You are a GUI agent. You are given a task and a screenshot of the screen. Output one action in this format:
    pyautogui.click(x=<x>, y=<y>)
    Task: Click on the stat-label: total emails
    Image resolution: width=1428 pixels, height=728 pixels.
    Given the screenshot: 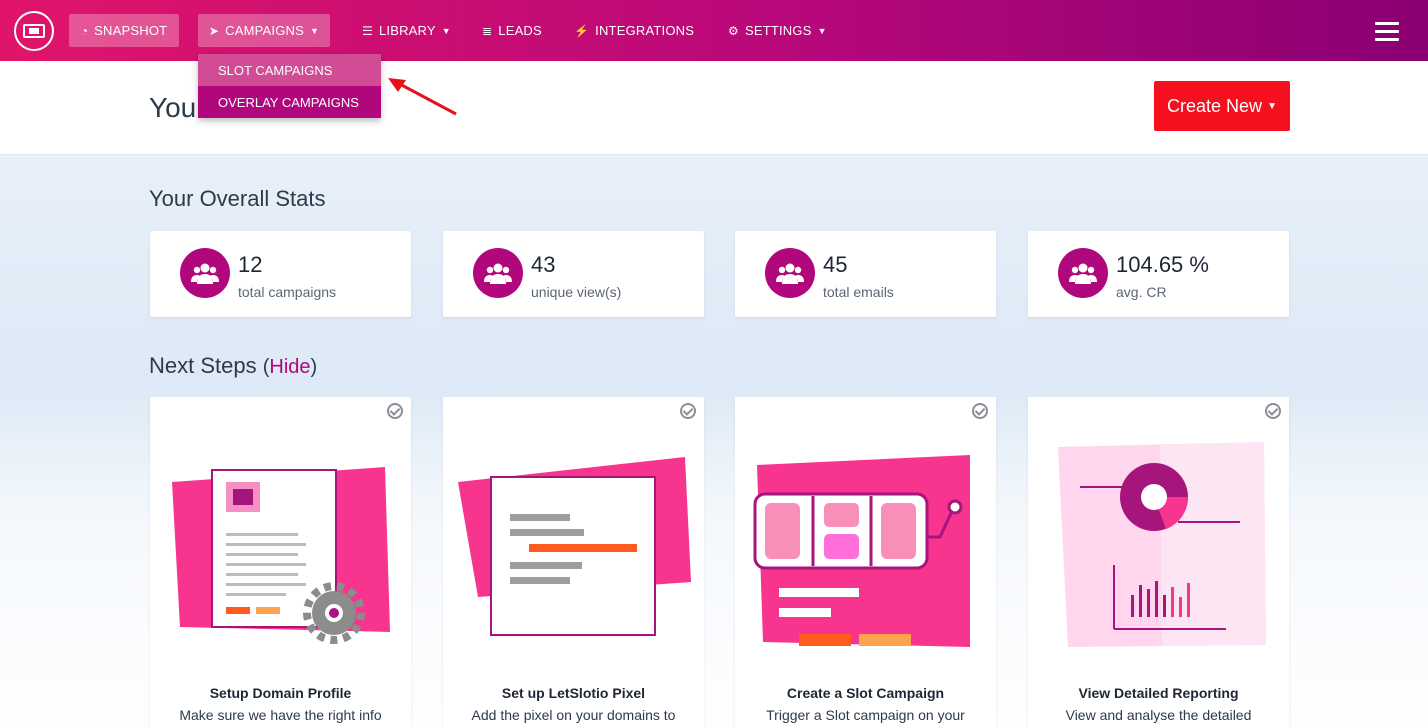 What is the action you would take?
    pyautogui.click(x=858, y=292)
    